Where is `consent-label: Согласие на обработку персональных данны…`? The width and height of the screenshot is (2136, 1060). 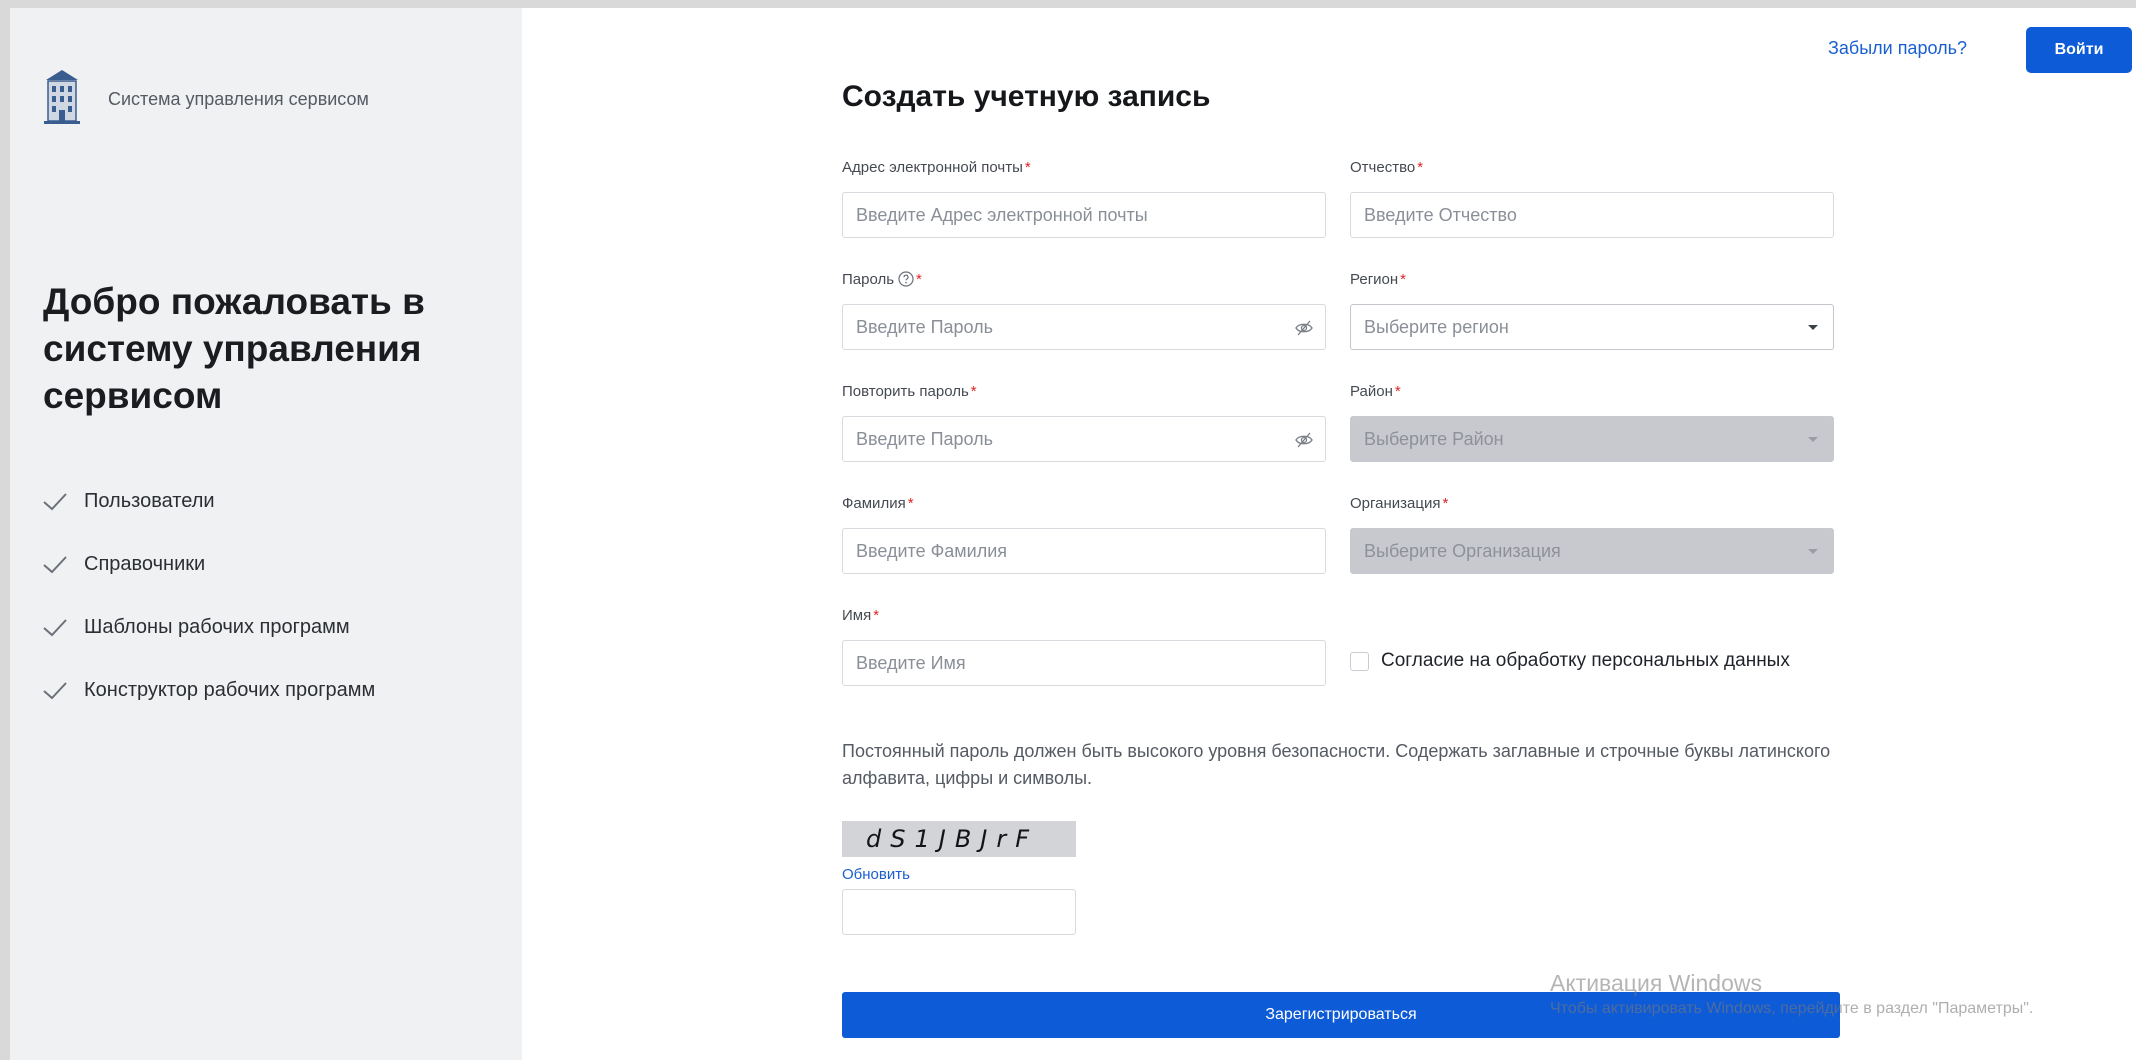
consent-label: Согласие на обработку персональных данны… is located at coordinates (1585, 660).